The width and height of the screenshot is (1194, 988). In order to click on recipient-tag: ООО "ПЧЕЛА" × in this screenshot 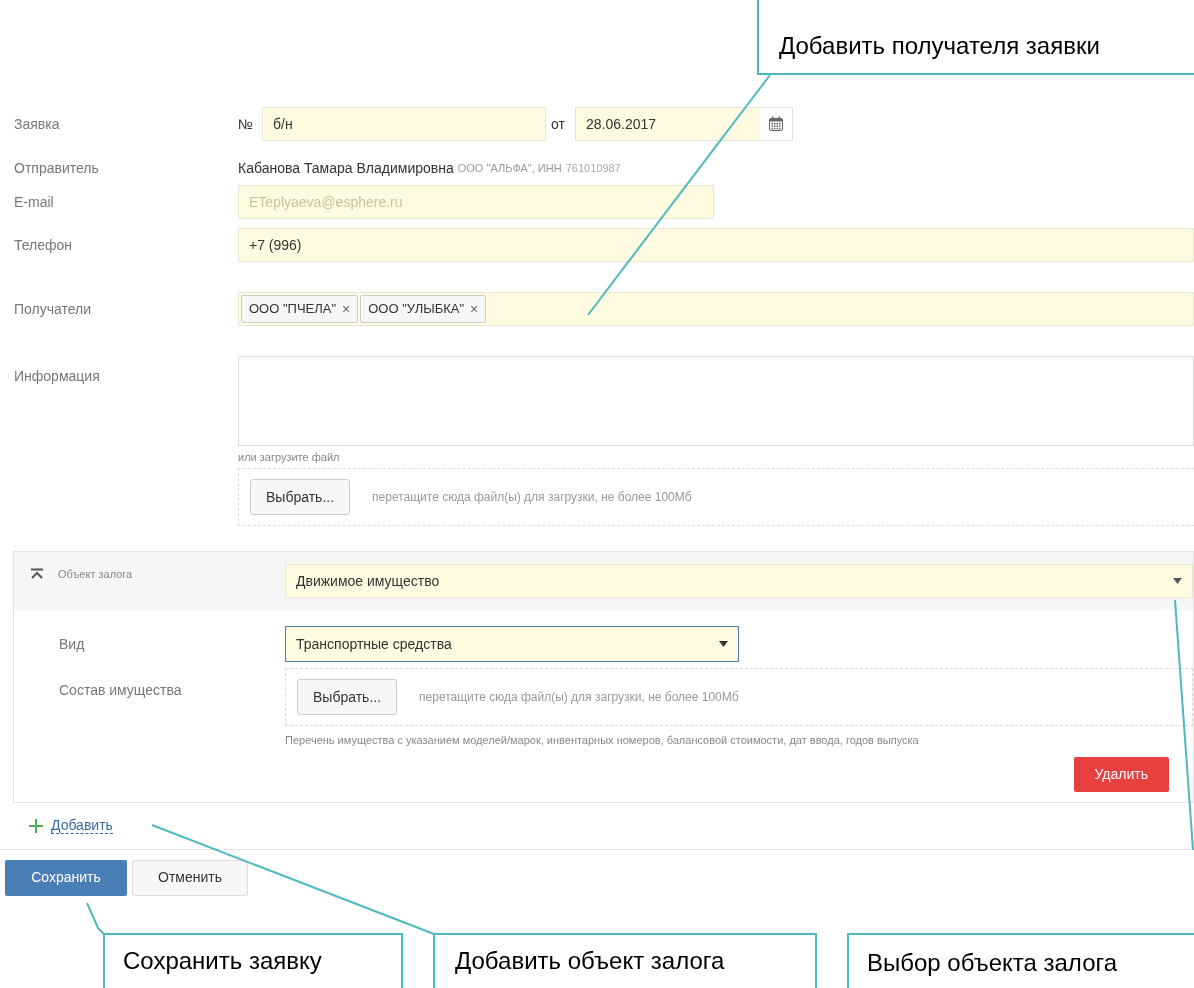, I will do `click(300, 309)`.